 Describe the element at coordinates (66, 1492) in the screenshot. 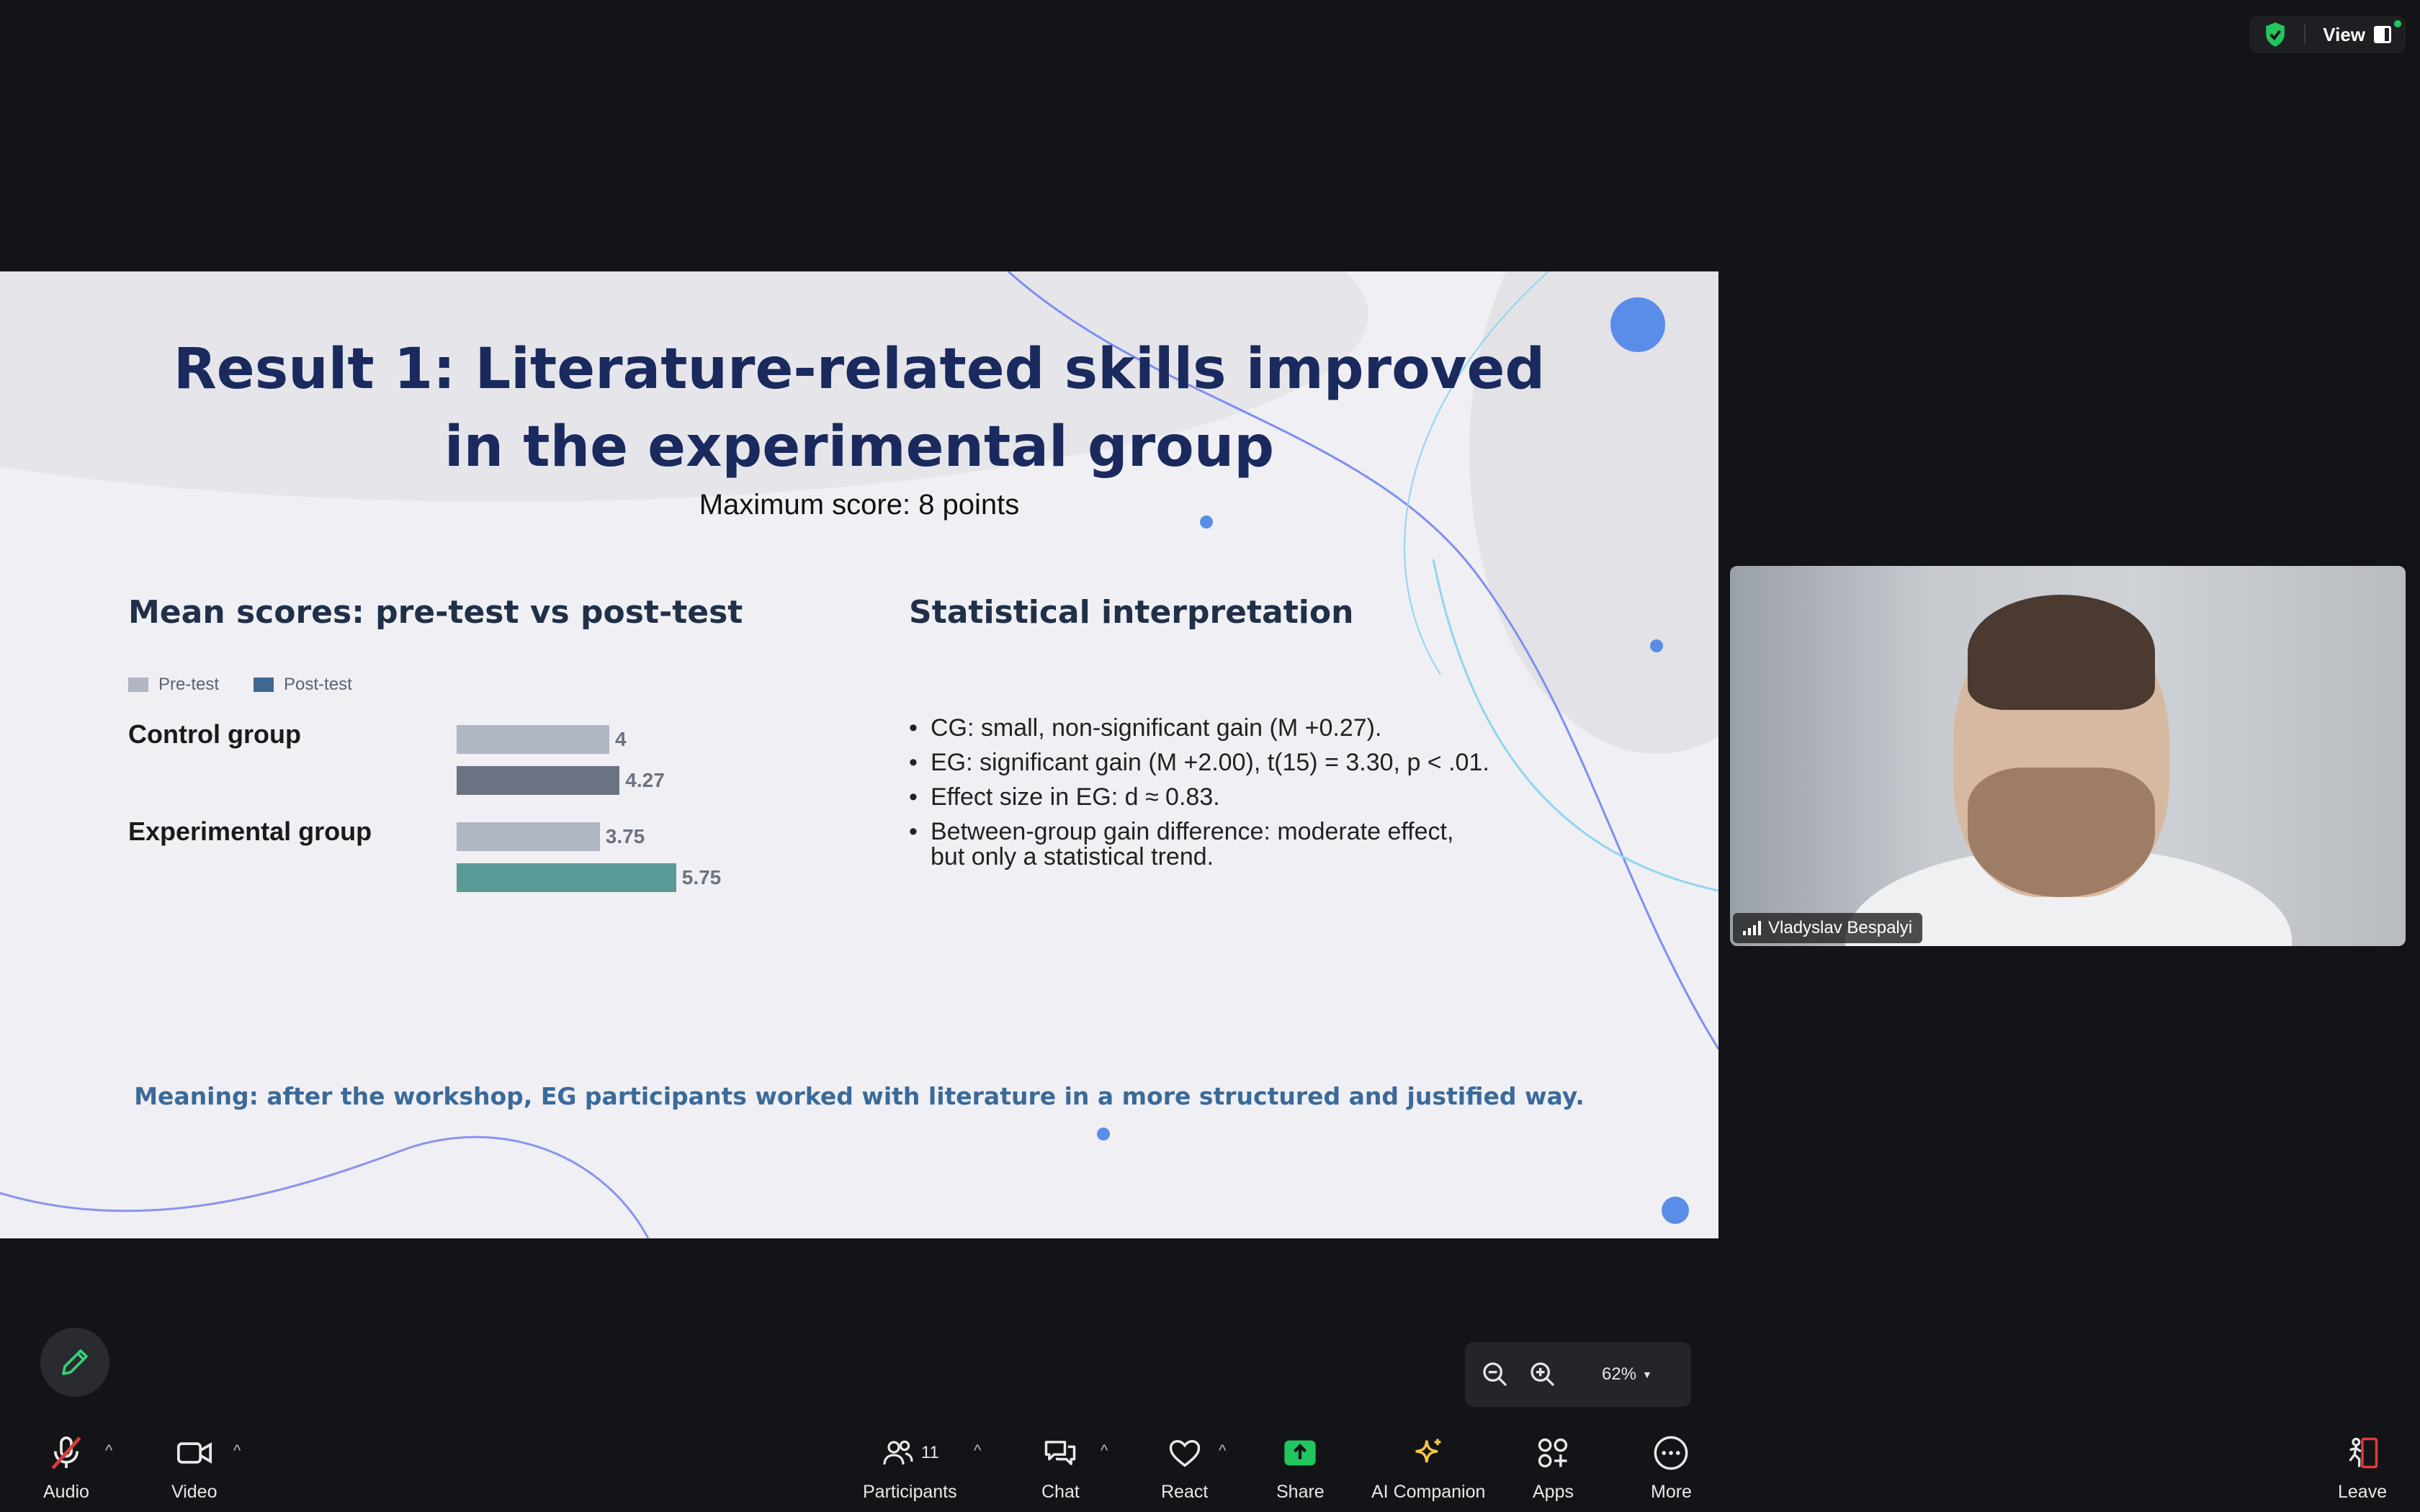

I see `audio-label: Audio` at that location.